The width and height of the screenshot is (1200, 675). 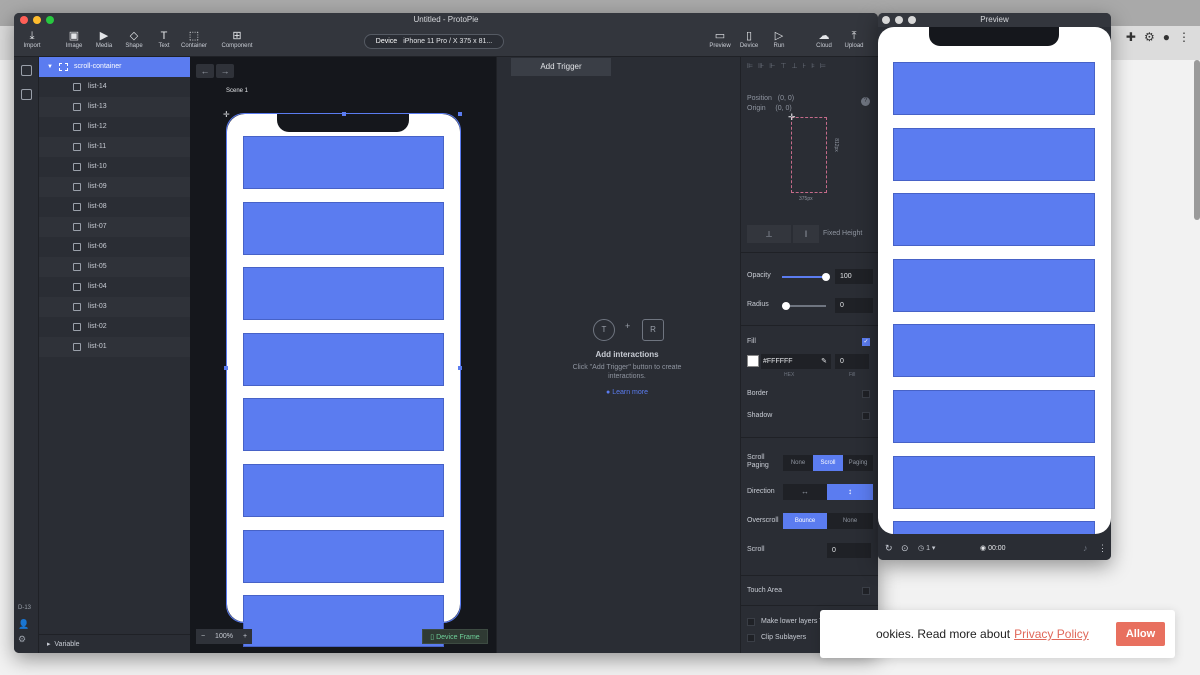 What do you see at coordinates (455, 636) in the screenshot?
I see `device-frame-button: ▯ Device Frame` at bounding box center [455, 636].